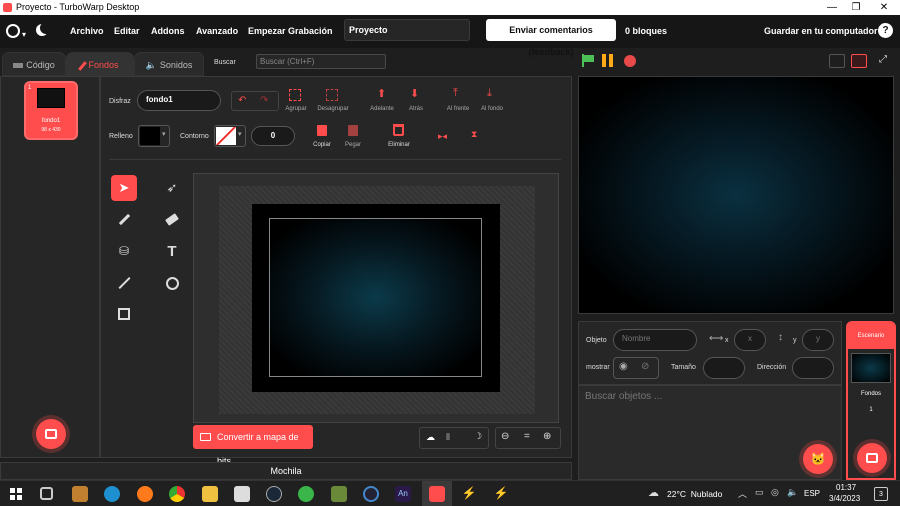  Describe the element at coordinates (885, 30) in the screenshot. I see `help-icon: ?` at that location.